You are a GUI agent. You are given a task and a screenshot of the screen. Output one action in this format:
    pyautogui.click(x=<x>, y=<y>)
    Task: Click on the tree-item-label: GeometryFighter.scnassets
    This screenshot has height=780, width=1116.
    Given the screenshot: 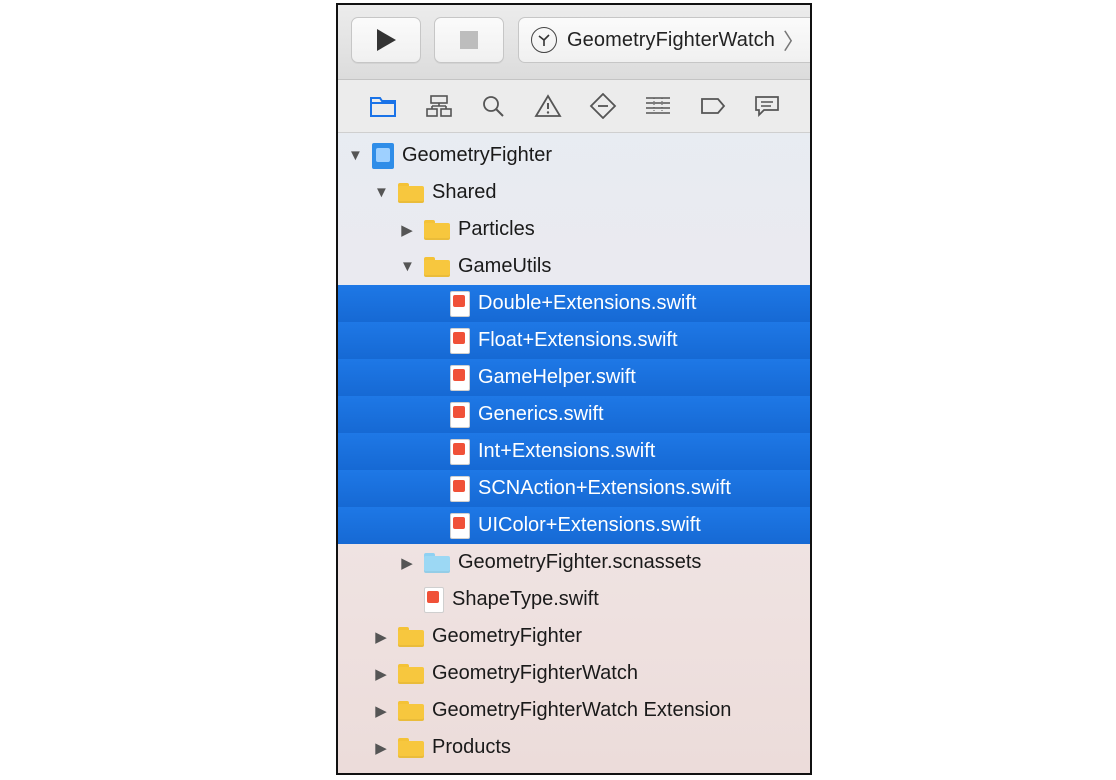 What is the action you would take?
    pyautogui.click(x=580, y=562)
    